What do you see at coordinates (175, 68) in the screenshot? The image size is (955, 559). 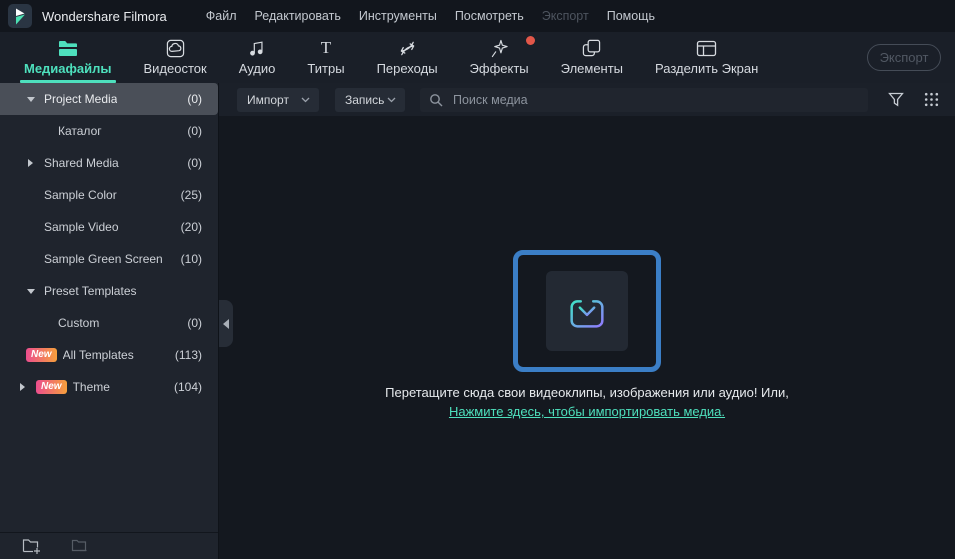 I see `tab-label: Видеосток` at bounding box center [175, 68].